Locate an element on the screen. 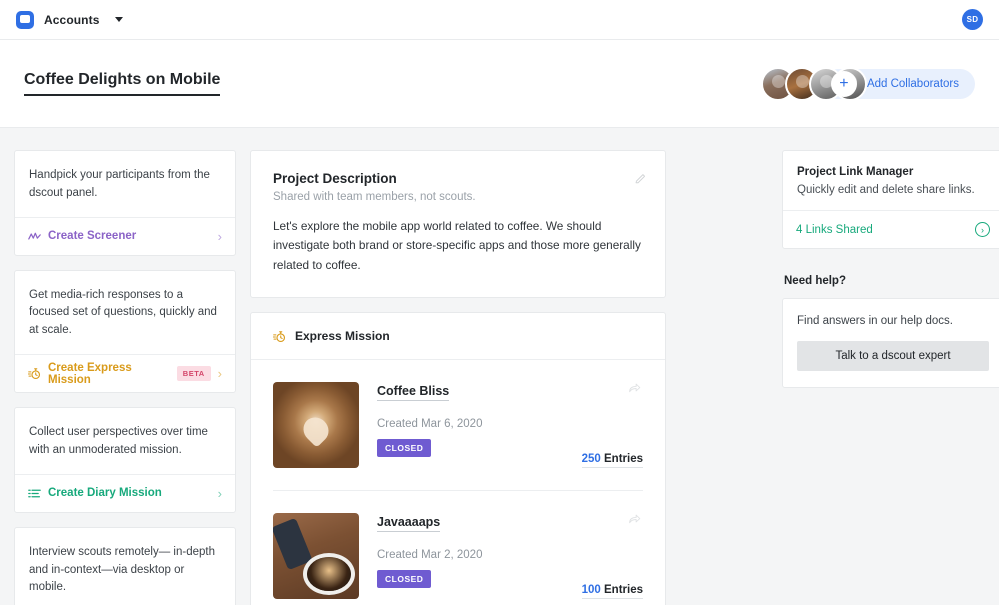 This screenshot has width=999, height=605. mission-entries-count: 100 is located at coordinates (591, 590).